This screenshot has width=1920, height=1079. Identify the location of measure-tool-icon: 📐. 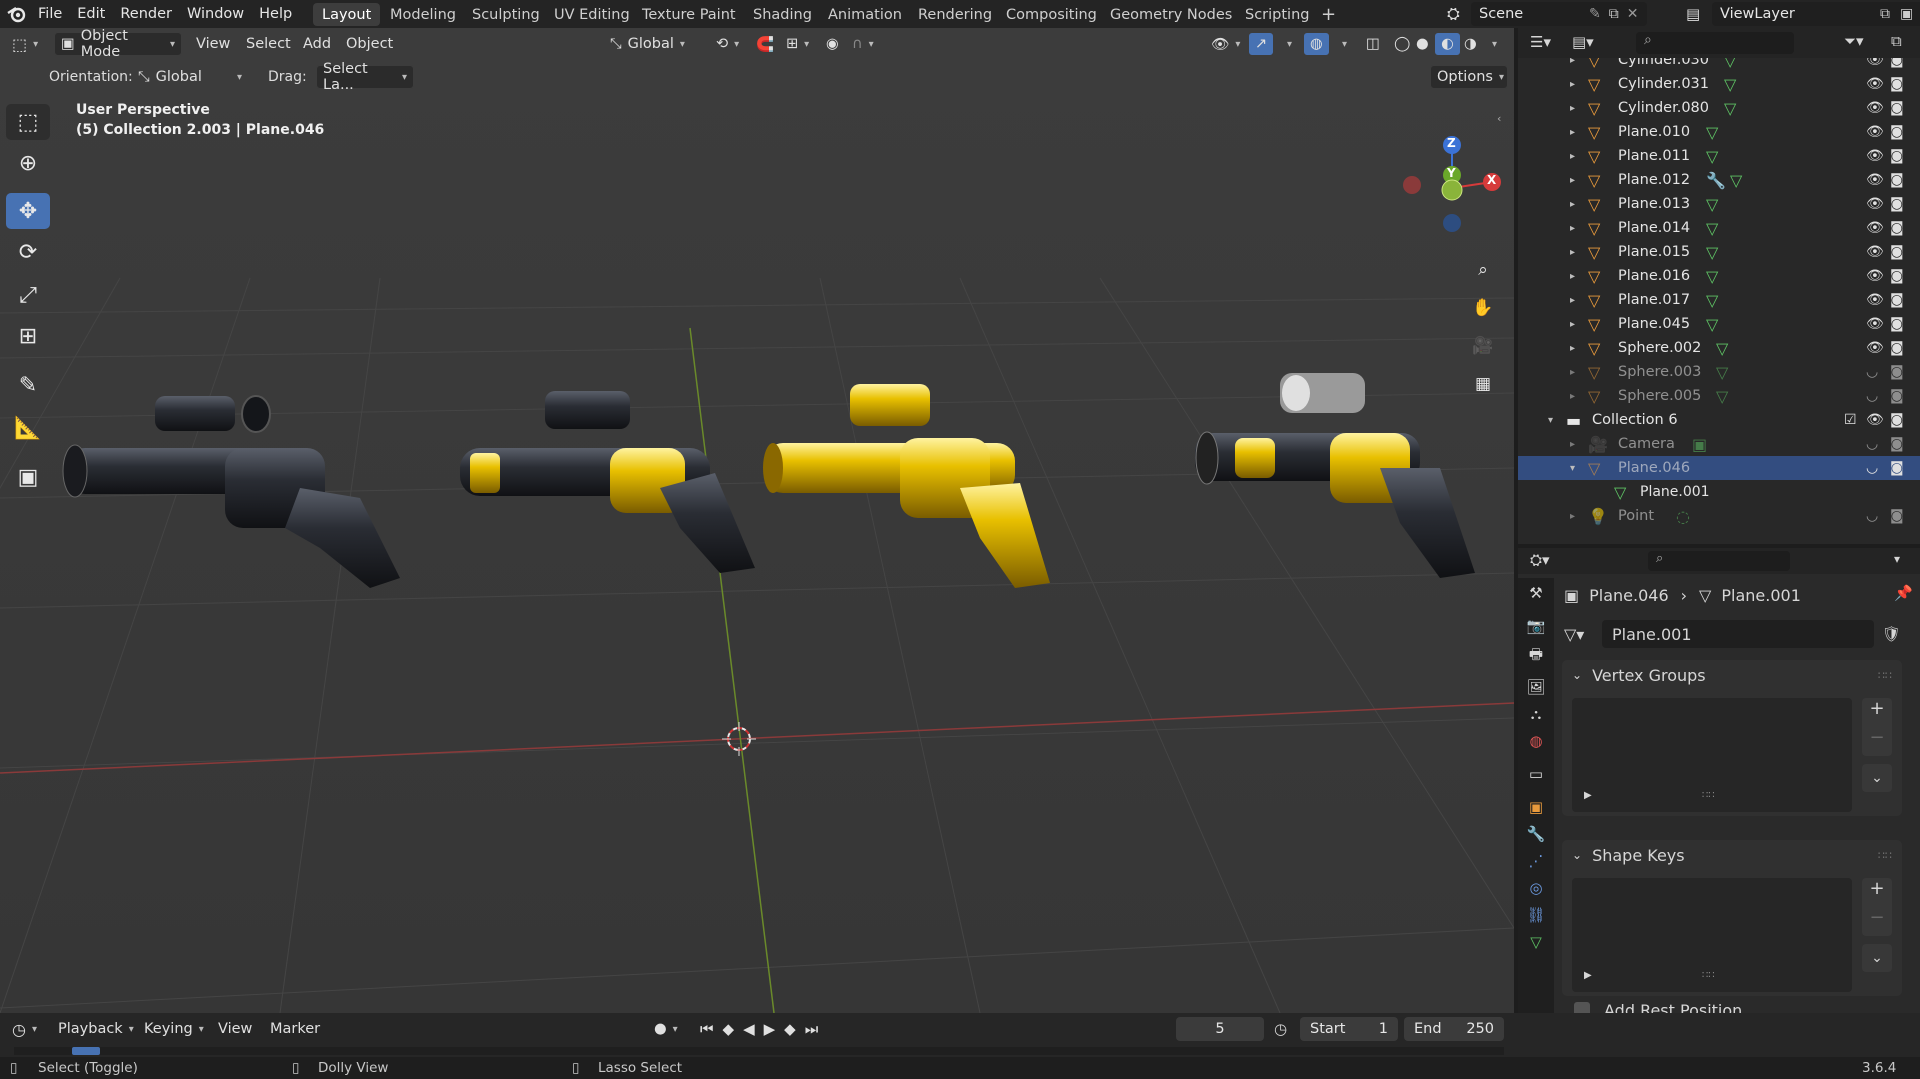
(28, 428).